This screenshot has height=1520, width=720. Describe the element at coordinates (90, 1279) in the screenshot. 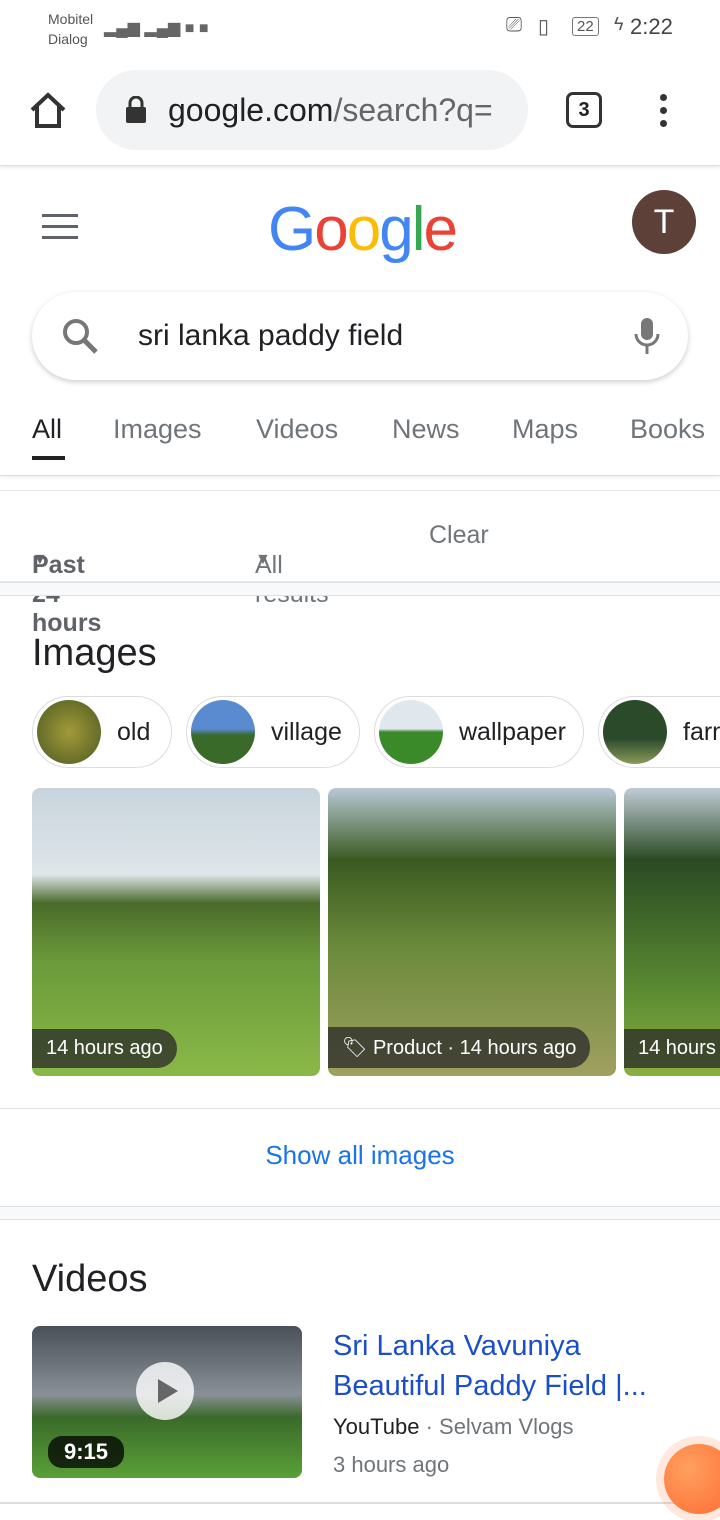

I see `videos-heading: Videos` at that location.